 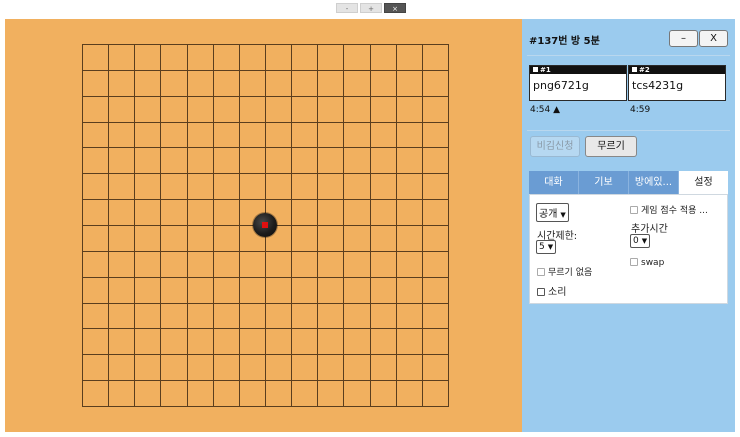 I want to click on time-limit-select: 5 ▼, so click(x=546, y=247).